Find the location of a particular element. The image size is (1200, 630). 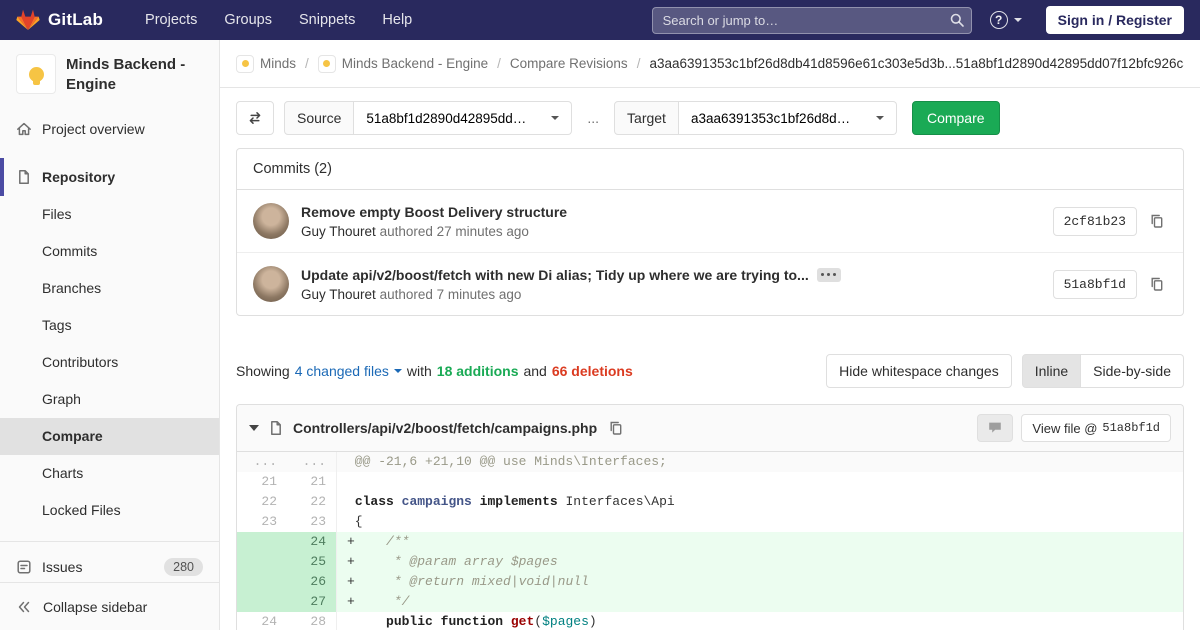

nav-groups: Groups is located at coordinates (248, 20).